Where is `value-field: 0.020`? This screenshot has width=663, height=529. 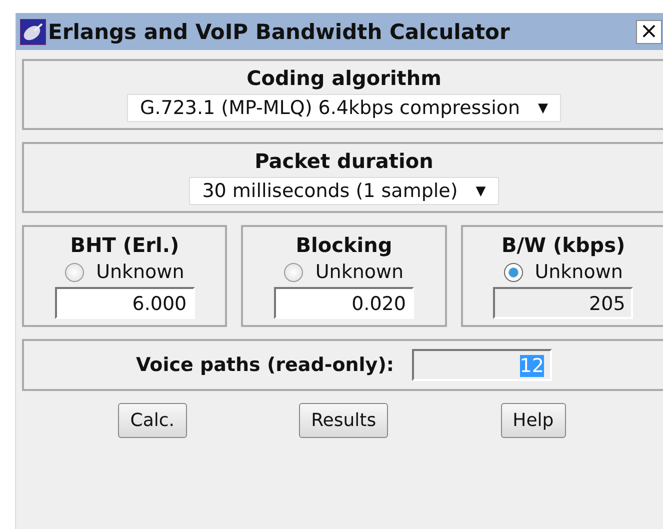 value-field: 0.020 is located at coordinates (344, 303).